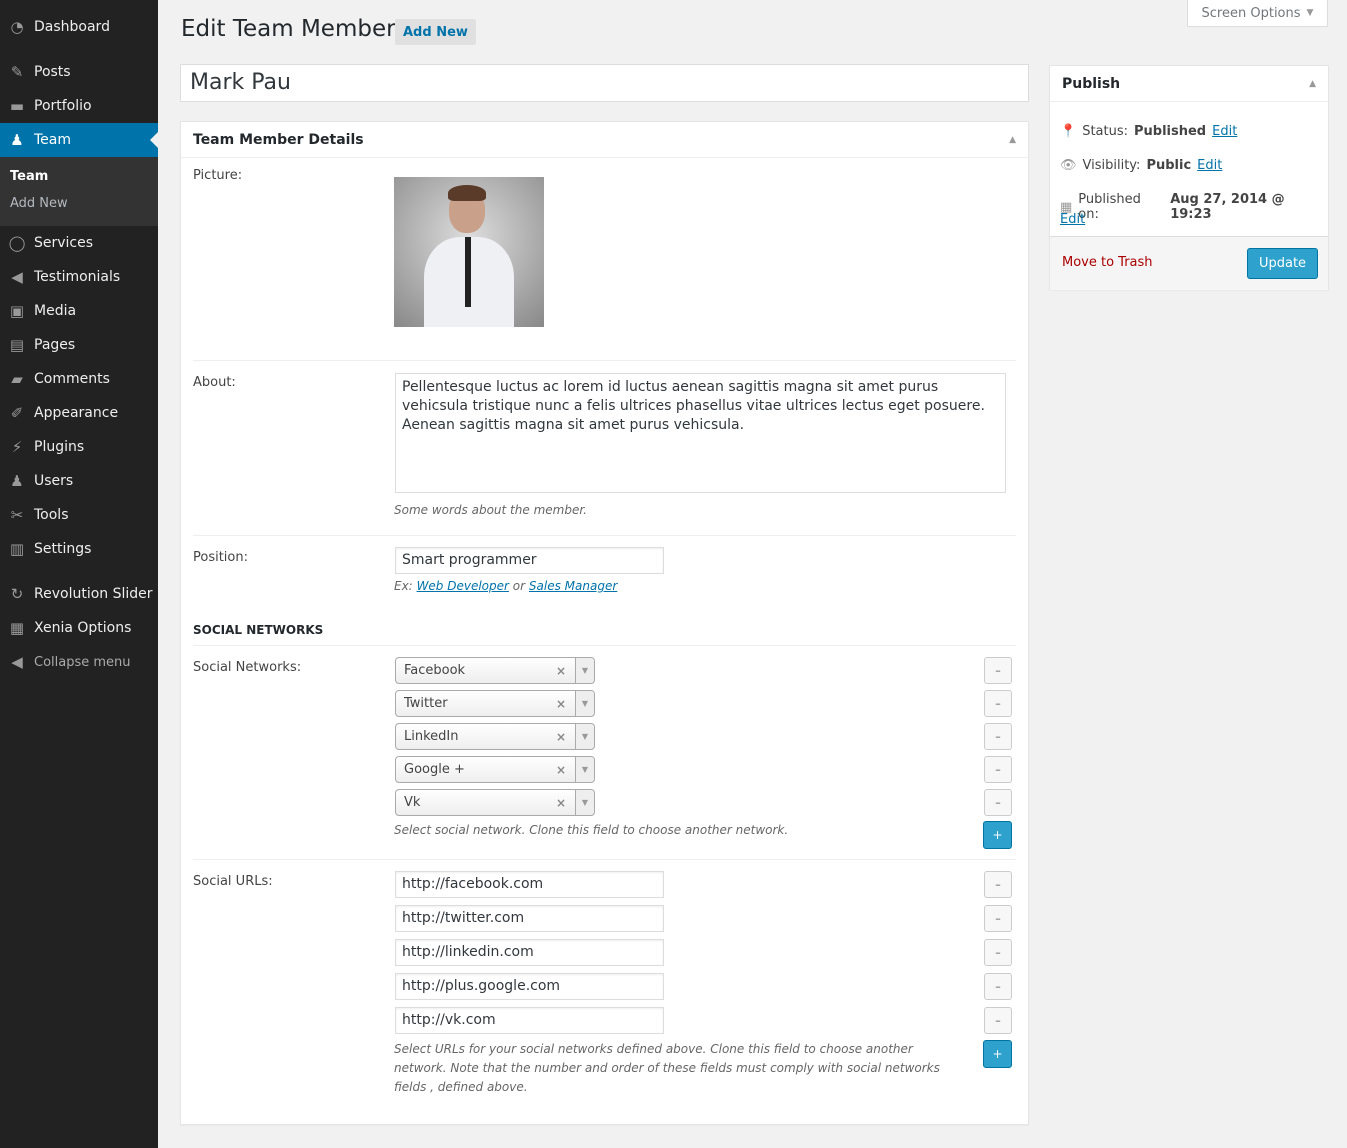  What do you see at coordinates (79, 628) in the screenshot?
I see `sidebar-item-xenia-options: ▦ Xenia Options` at bounding box center [79, 628].